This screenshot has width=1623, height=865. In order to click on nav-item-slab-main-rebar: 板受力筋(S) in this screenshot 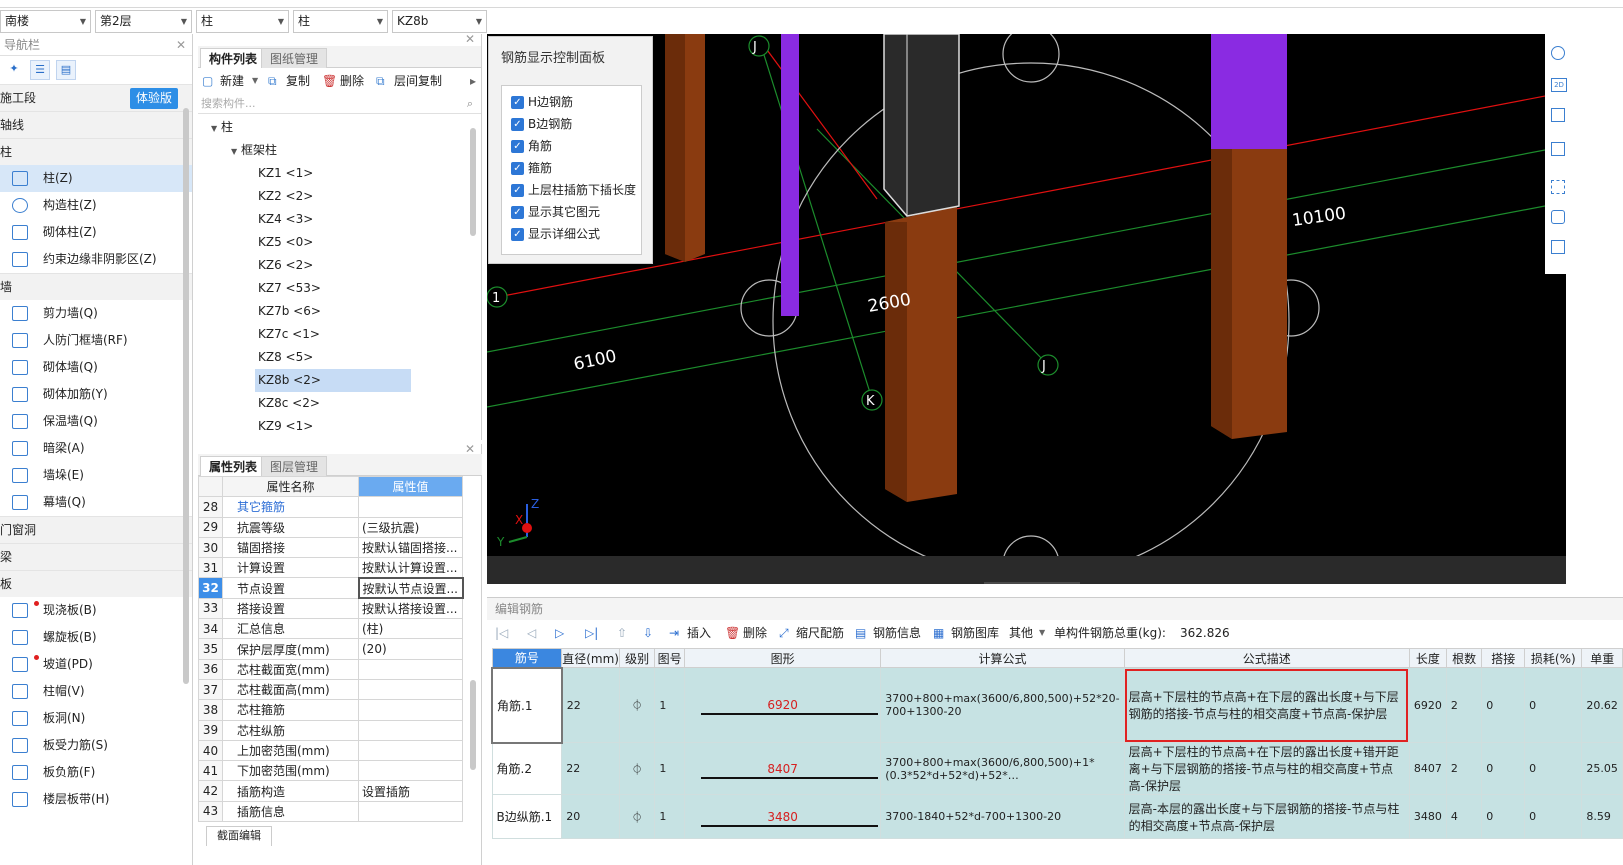, I will do `click(96, 745)`.